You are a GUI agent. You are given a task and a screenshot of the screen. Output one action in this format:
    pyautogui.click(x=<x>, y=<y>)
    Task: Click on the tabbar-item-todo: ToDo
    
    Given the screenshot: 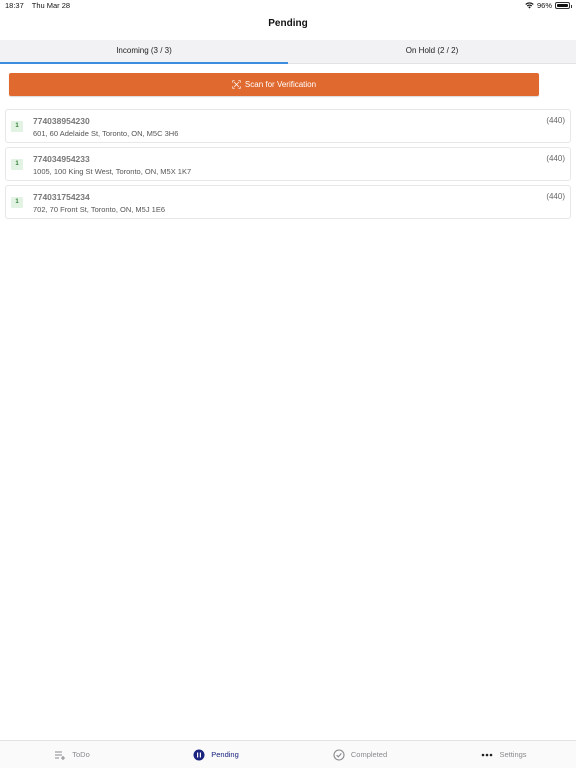 What is the action you would take?
    pyautogui.click(x=72, y=754)
    